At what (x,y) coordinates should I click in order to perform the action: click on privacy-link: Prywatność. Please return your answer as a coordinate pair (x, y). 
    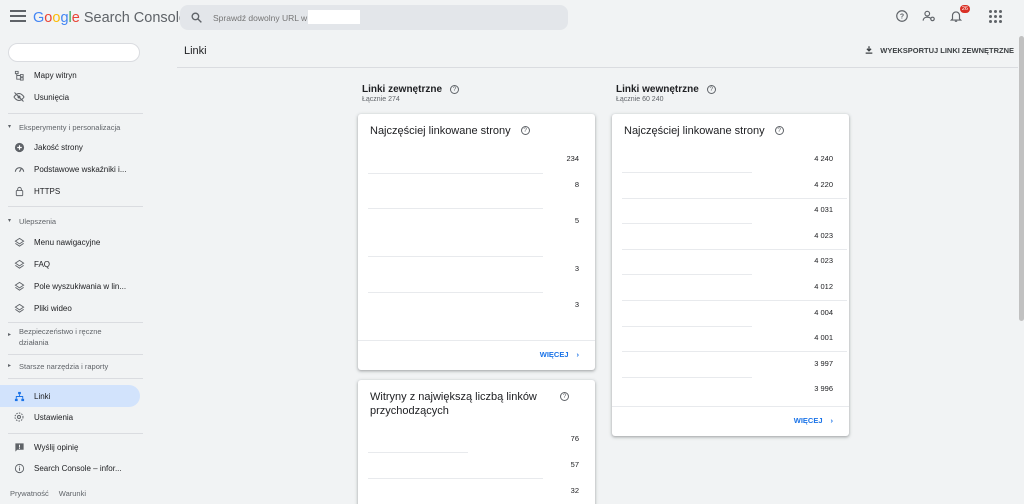
    Looking at the image, I should click on (29, 493).